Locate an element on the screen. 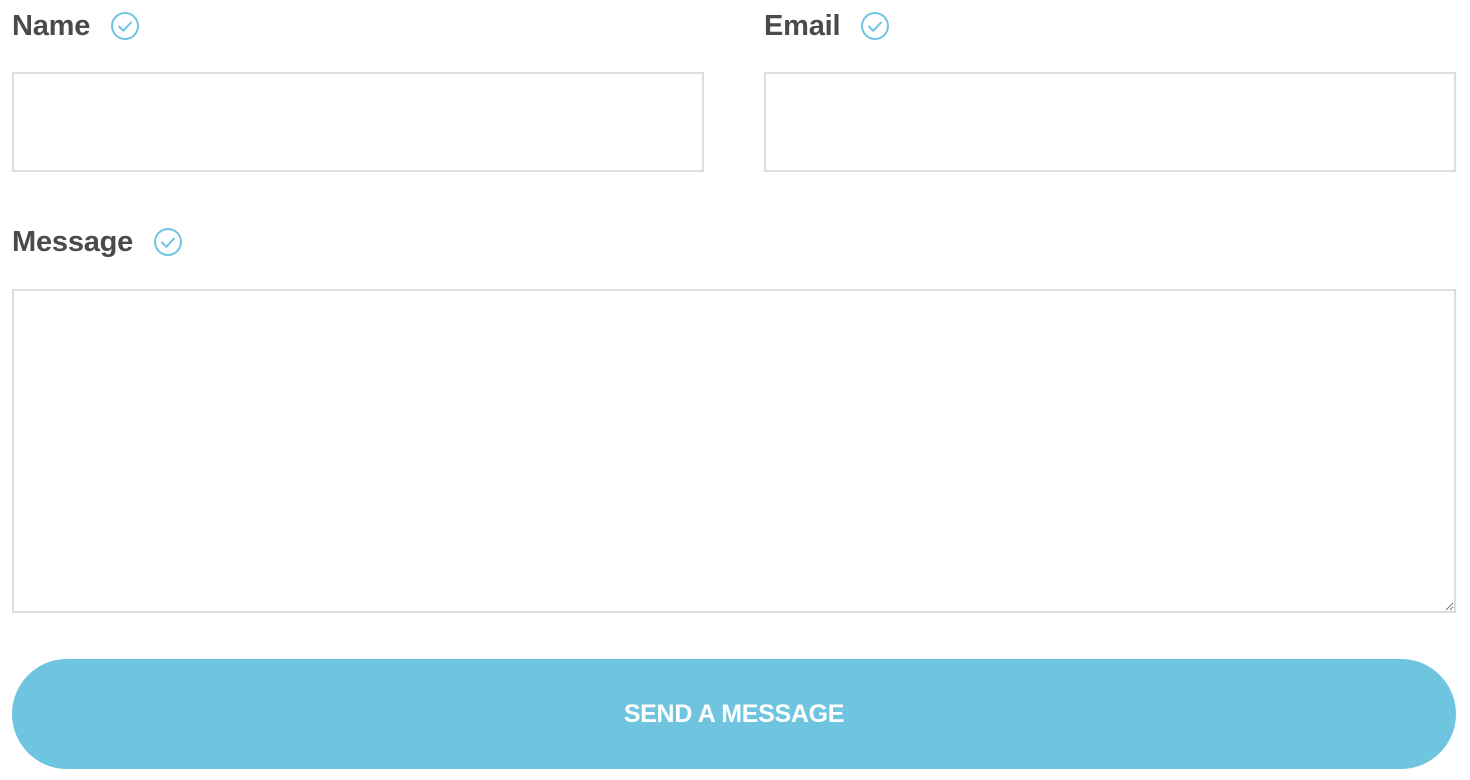  send-message-button: SEND A MESSAGE is located at coordinates (734, 714).